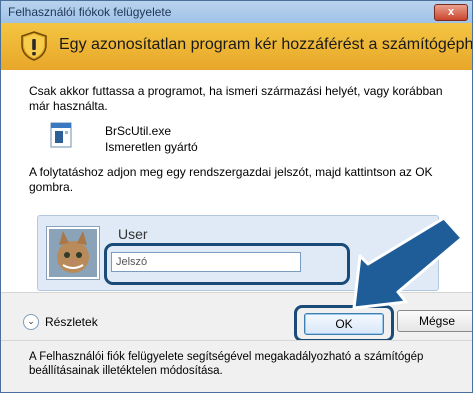 The width and height of the screenshot is (473, 393). Describe the element at coordinates (31, 322) in the screenshot. I see `chevron-down-icon: ⌄` at that location.